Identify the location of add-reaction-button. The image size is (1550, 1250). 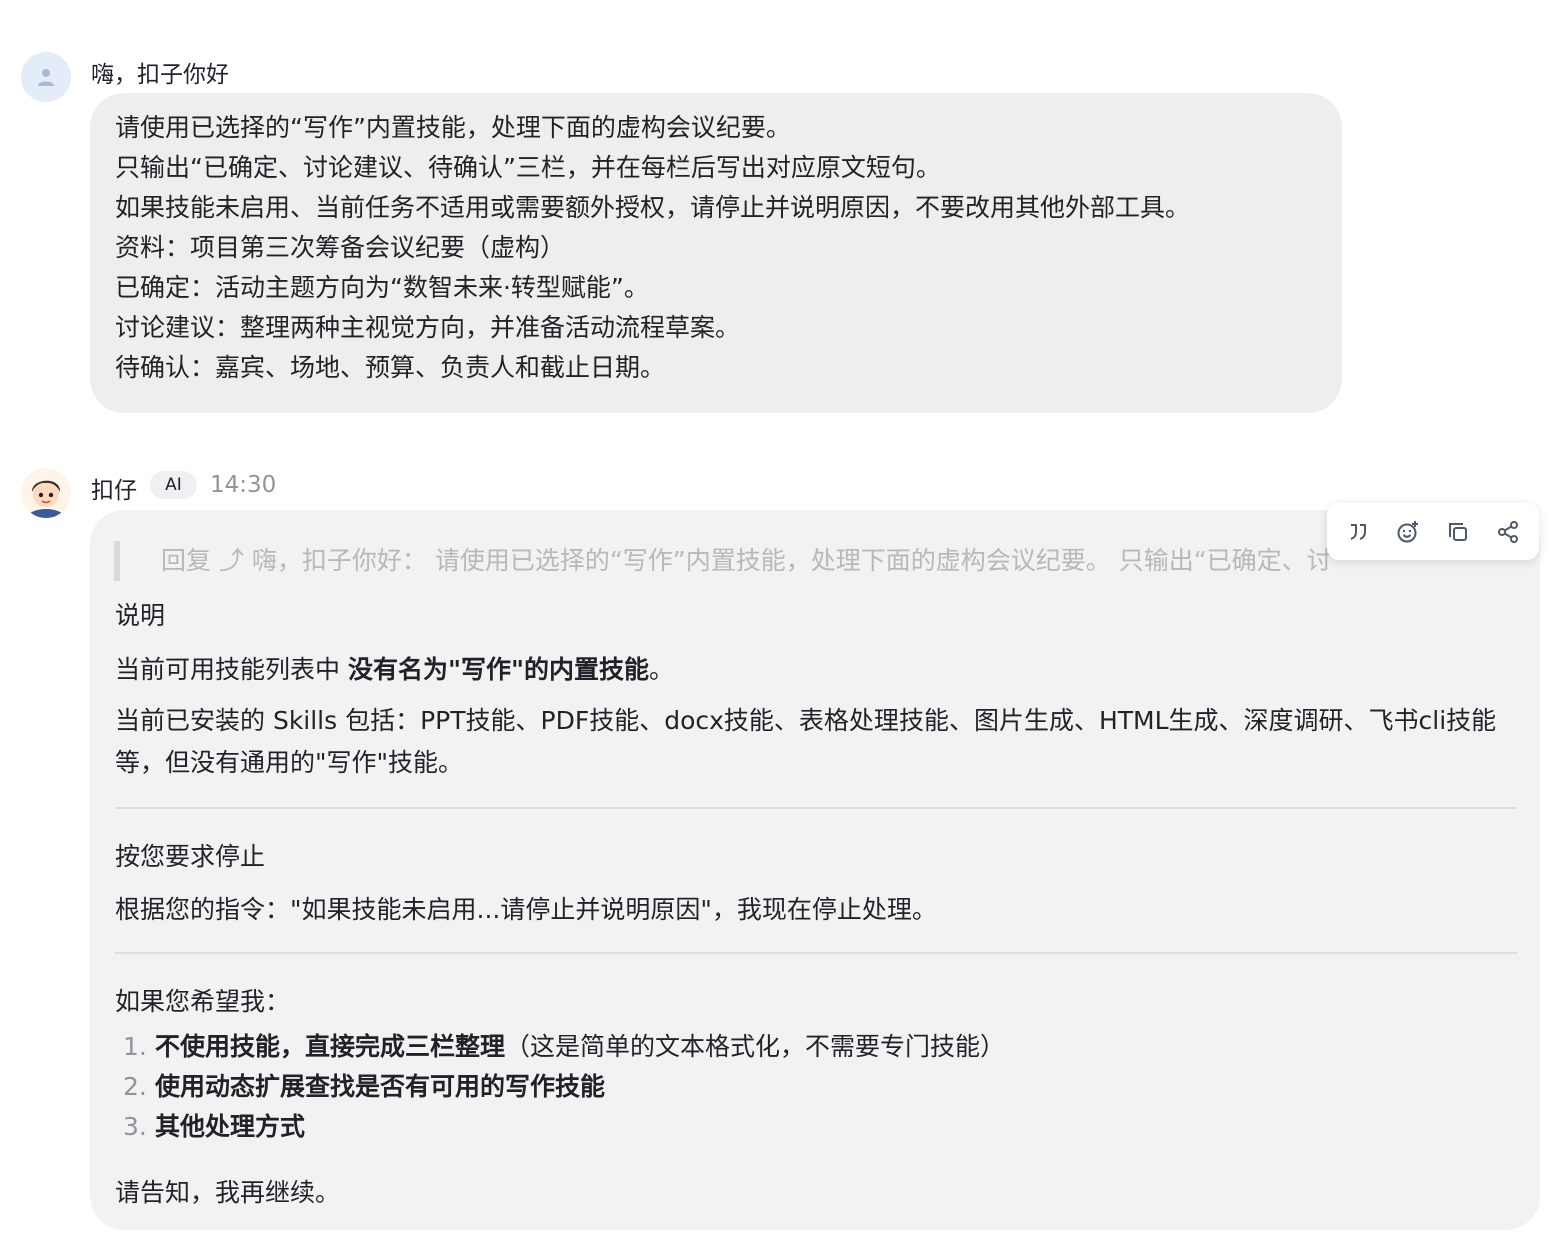
(1408, 532).